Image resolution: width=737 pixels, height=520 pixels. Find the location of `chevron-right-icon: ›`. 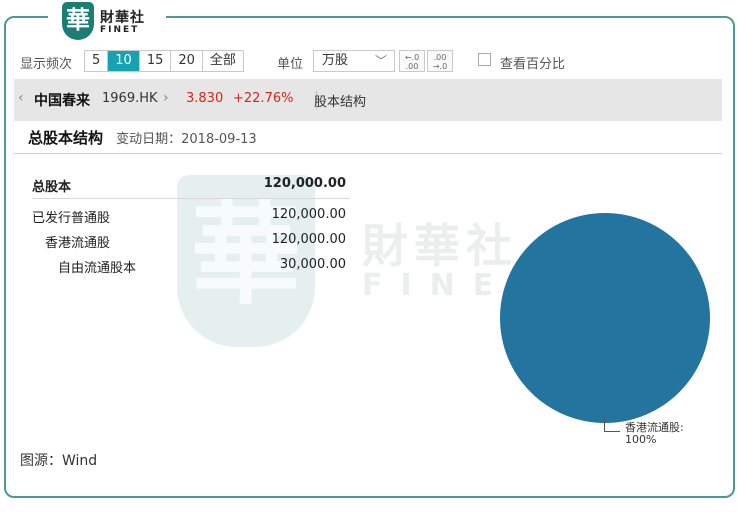

chevron-right-icon: › is located at coordinates (166, 98).